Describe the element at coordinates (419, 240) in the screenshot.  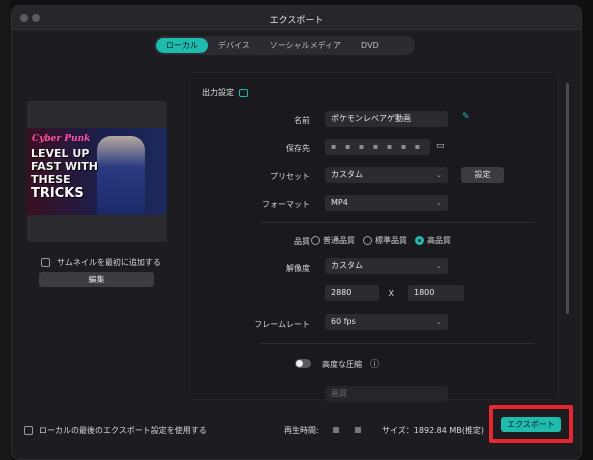
I see `radio-selected-icon` at that location.